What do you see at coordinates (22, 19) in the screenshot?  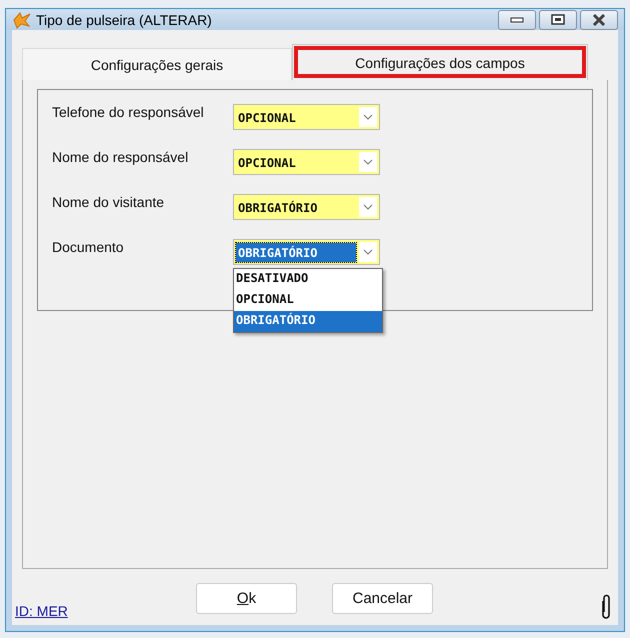 I see `bird-icon` at bounding box center [22, 19].